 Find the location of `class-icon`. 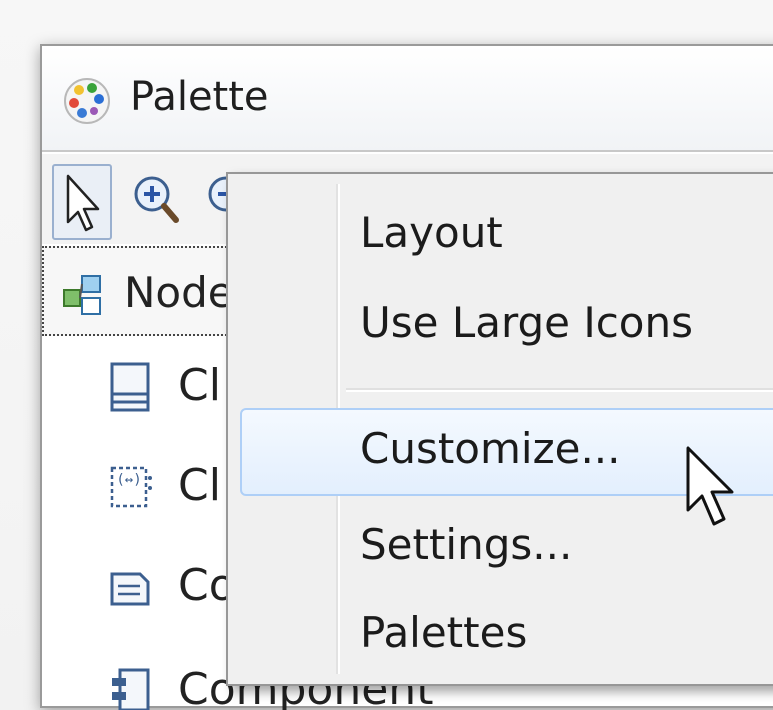

class-icon is located at coordinates (131, 388).